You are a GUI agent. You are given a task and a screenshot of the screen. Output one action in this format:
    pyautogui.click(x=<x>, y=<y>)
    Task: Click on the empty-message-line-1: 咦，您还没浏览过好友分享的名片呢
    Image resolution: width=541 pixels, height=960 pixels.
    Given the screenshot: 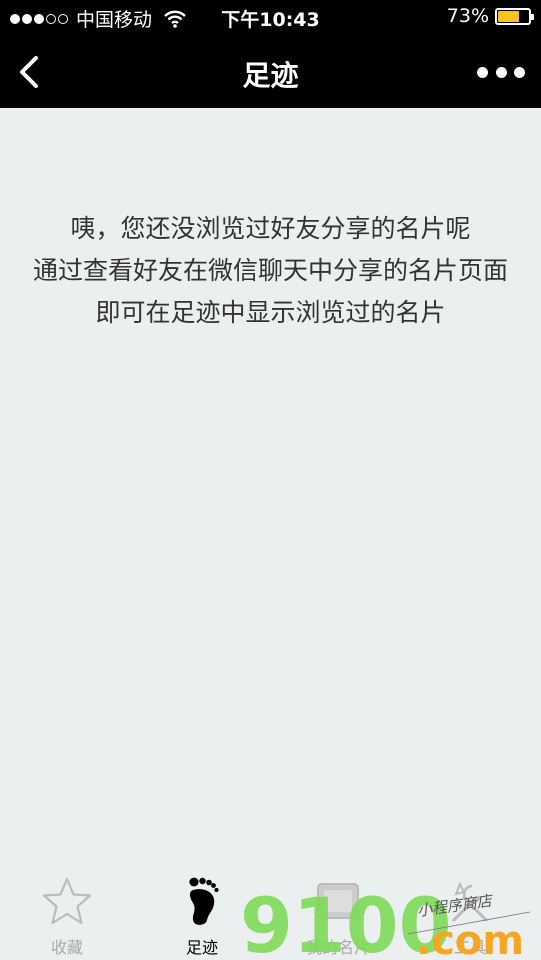 What is the action you would take?
    pyautogui.click(x=270, y=228)
    